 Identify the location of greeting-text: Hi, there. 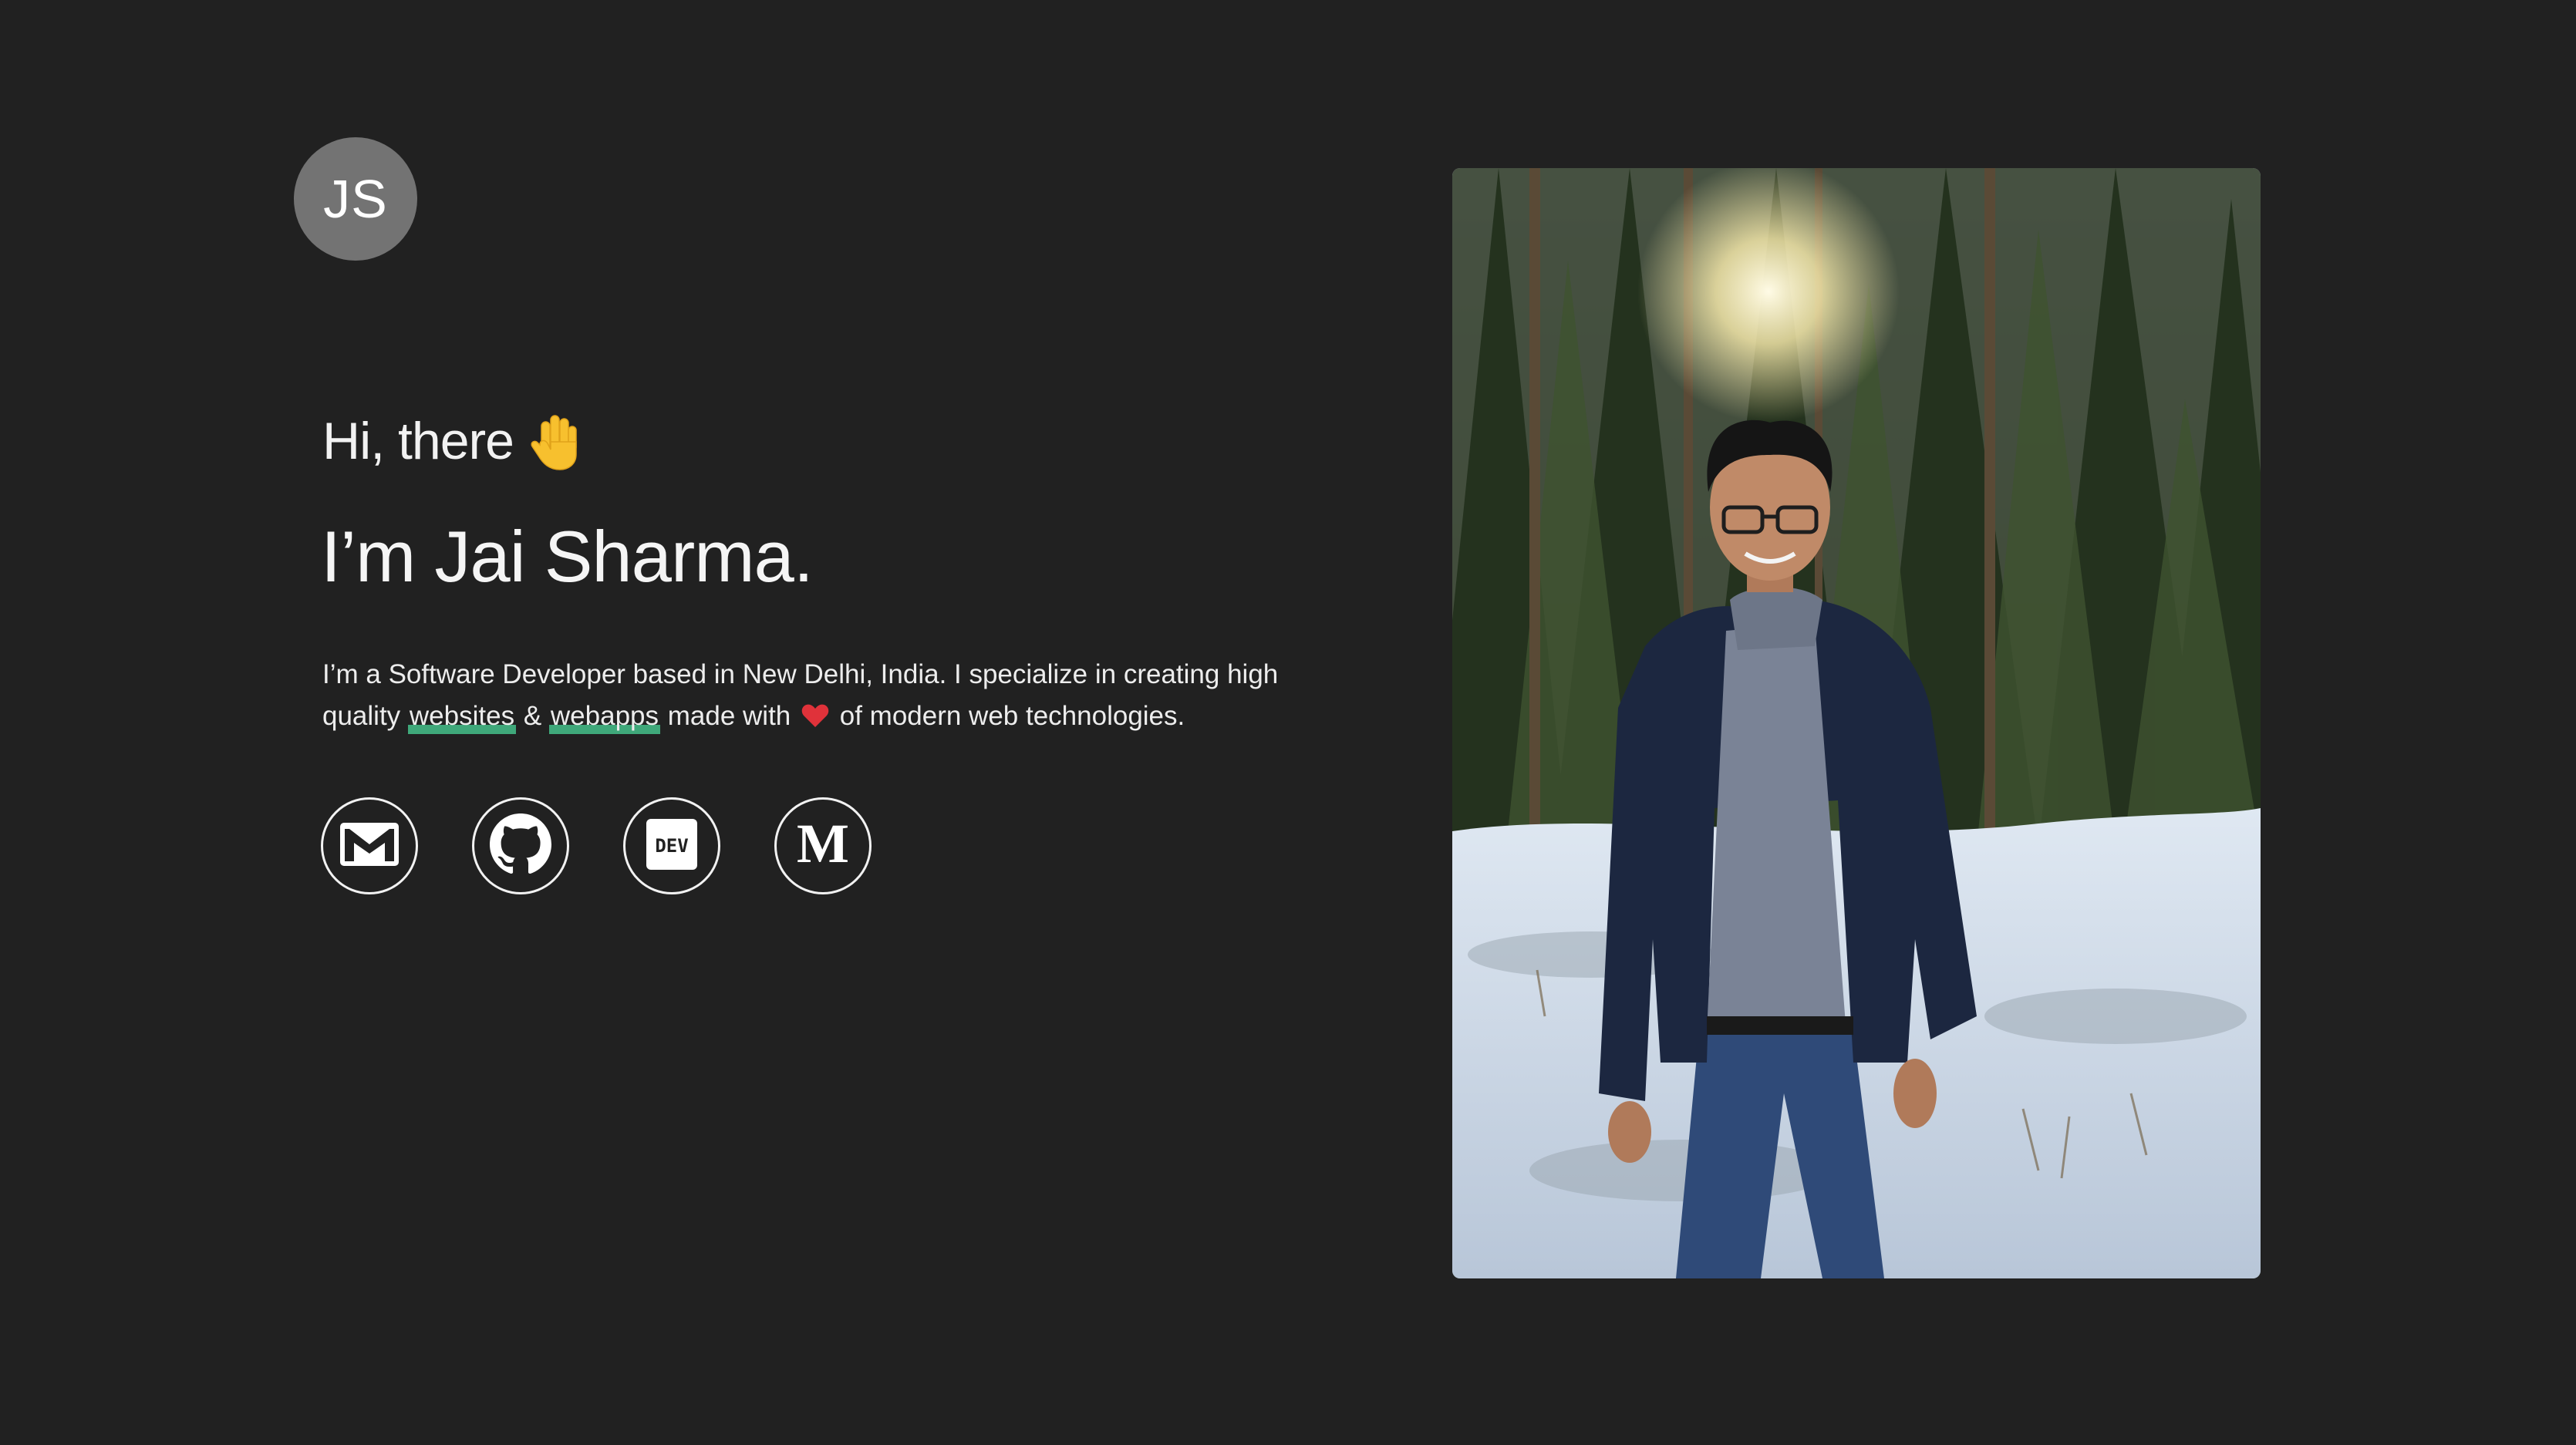
(418, 441).